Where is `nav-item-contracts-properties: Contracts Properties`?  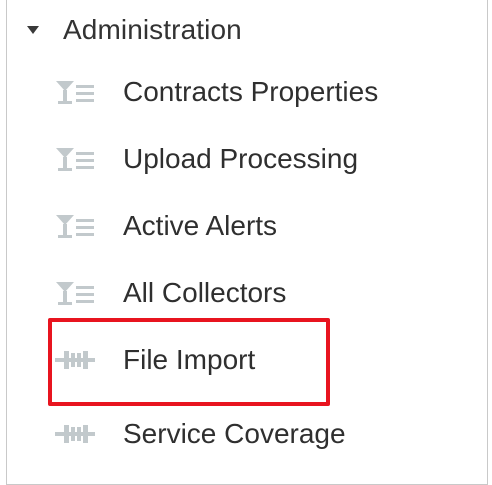 nav-item-contracts-properties: Contracts Properties is located at coordinates (214, 92).